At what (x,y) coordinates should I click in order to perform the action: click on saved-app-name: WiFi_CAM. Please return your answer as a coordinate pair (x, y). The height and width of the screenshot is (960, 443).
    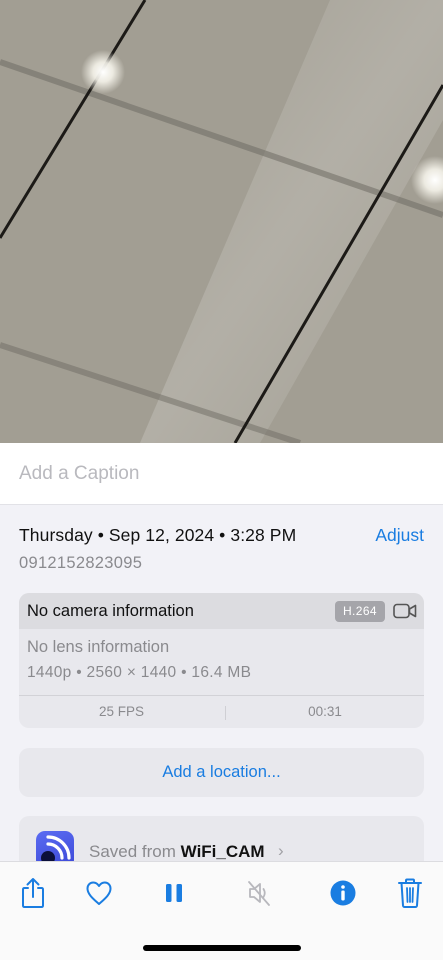
    Looking at the image, I should click on (222, 851).